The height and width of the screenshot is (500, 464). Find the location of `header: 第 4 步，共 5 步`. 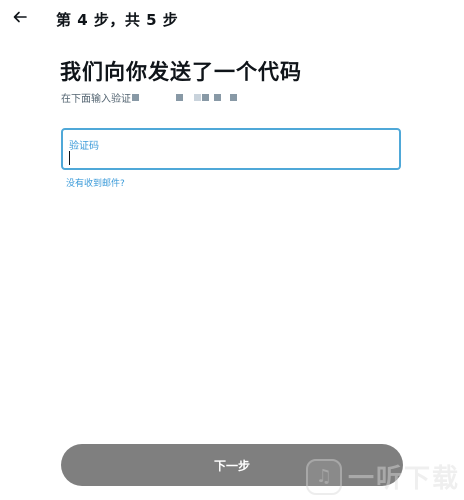

header: 第 4 步，共 5 步 is located at coordinates (232, 20).